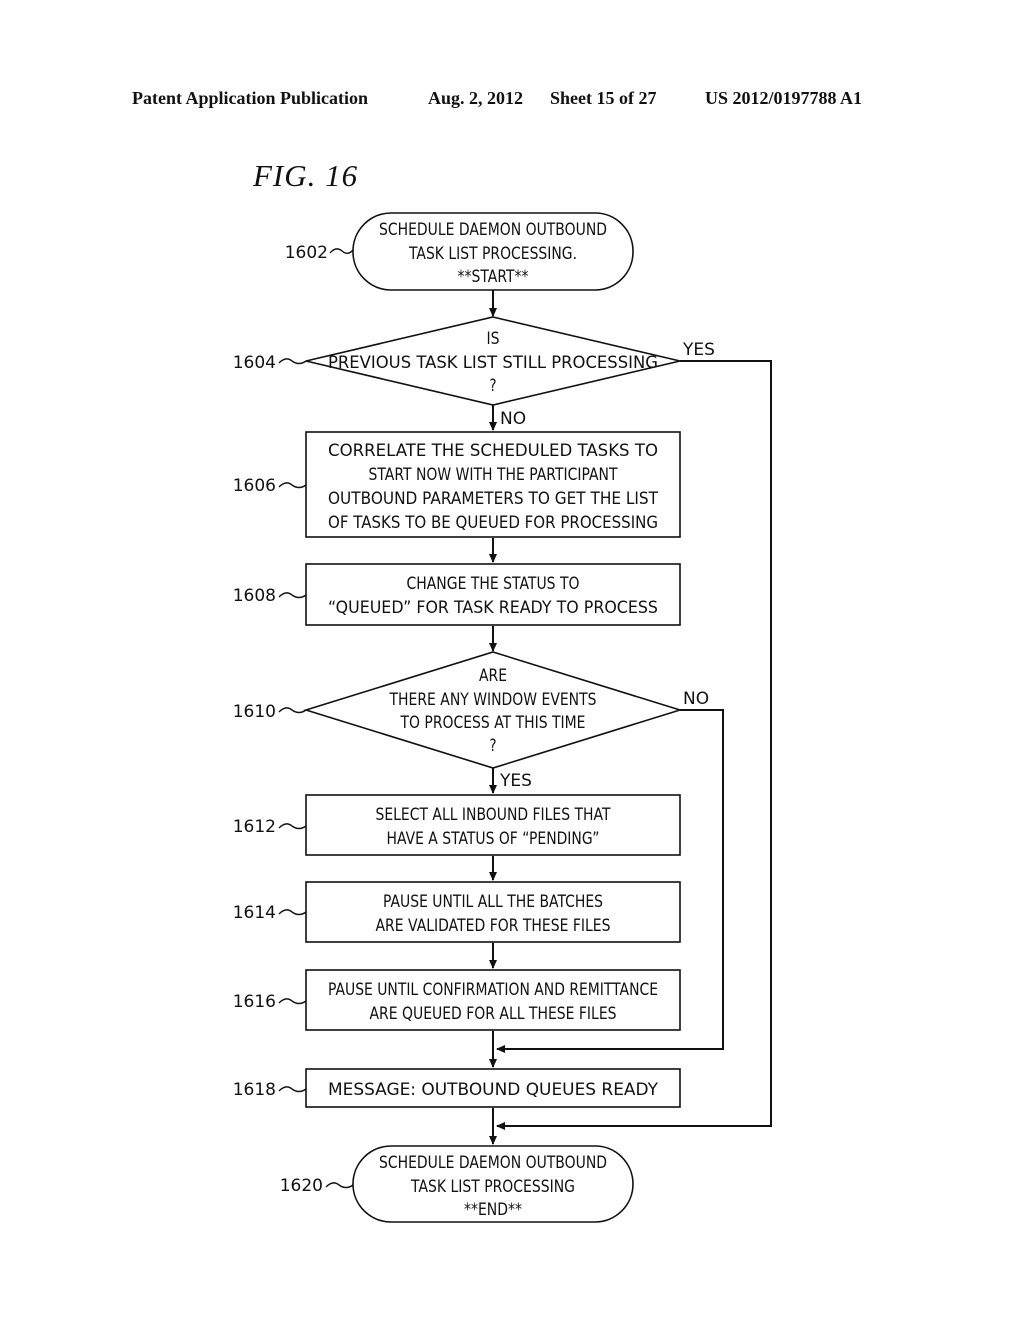 Image resolution: width=1024 pixels, height=1320 pixels. What do you see at coordinates (254, 712) in the screenshot?
I see `ref-1610: 1610` at bounding box center [254, 712].